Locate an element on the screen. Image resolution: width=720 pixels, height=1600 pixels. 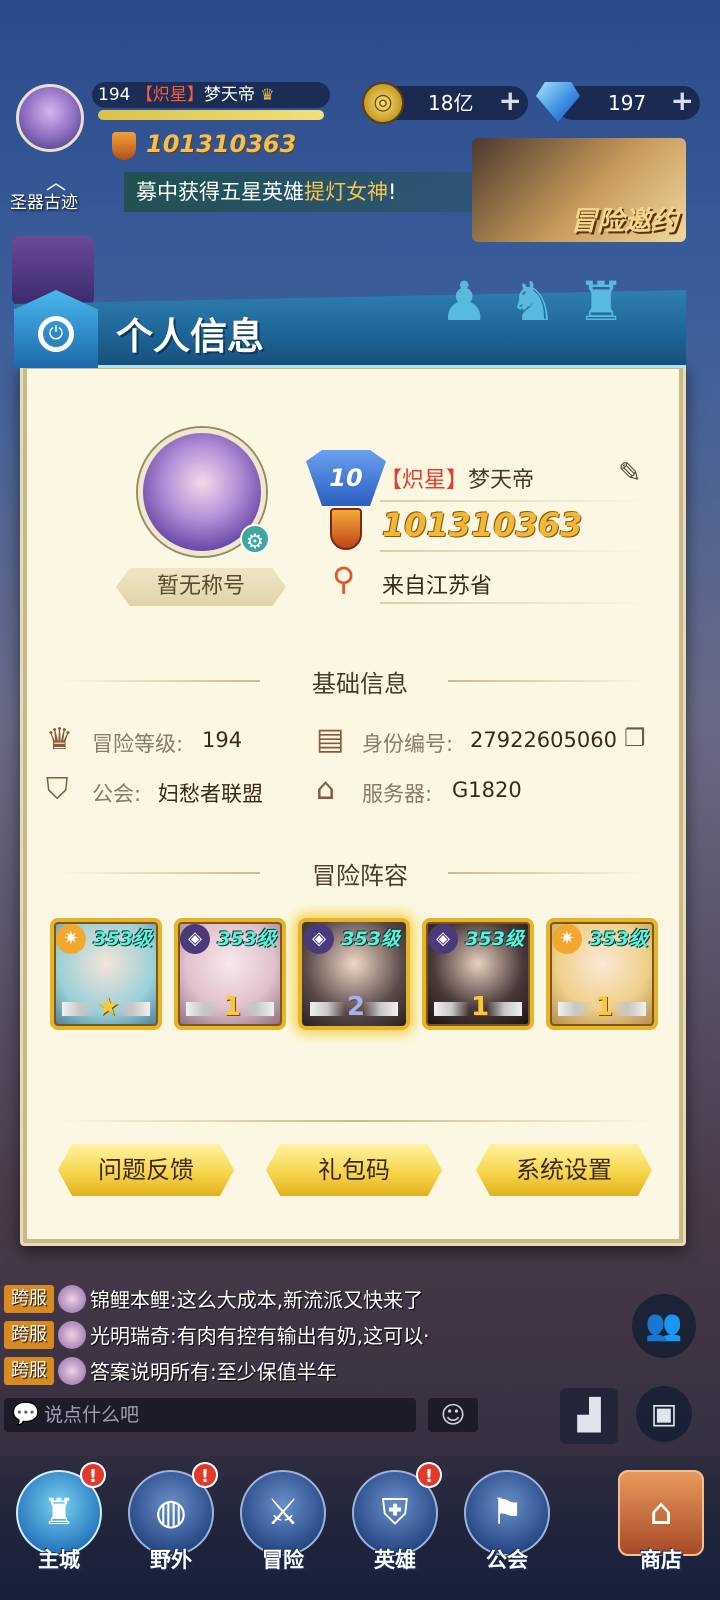
gear-icon: ⚙ is located at coordinates (255, 539).